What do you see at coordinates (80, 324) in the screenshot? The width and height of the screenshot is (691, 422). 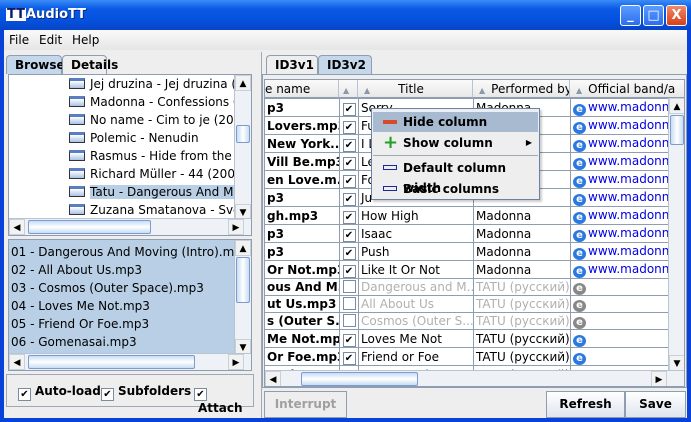 I see `file-list-item: 05 - Friend Or Foe.mp3` at bounding box center [80, 324].